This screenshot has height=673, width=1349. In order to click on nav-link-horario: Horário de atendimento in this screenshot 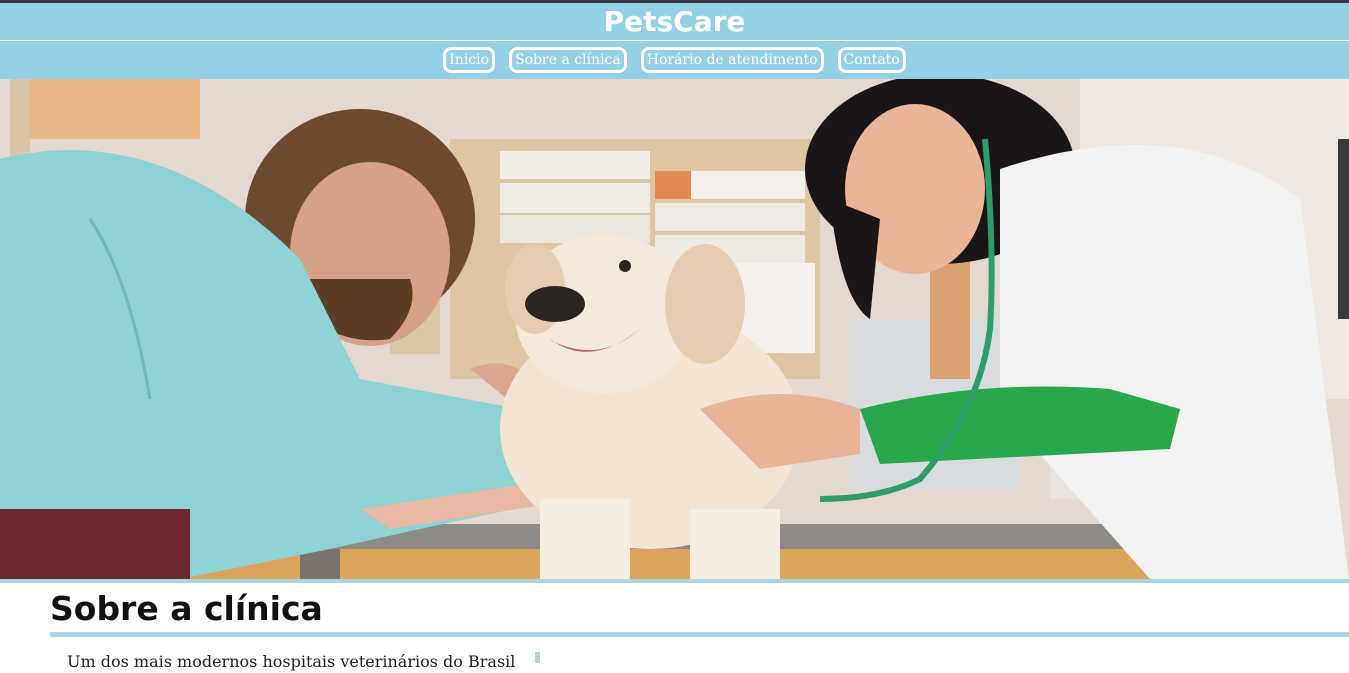, I will do `click(732, 60)`.